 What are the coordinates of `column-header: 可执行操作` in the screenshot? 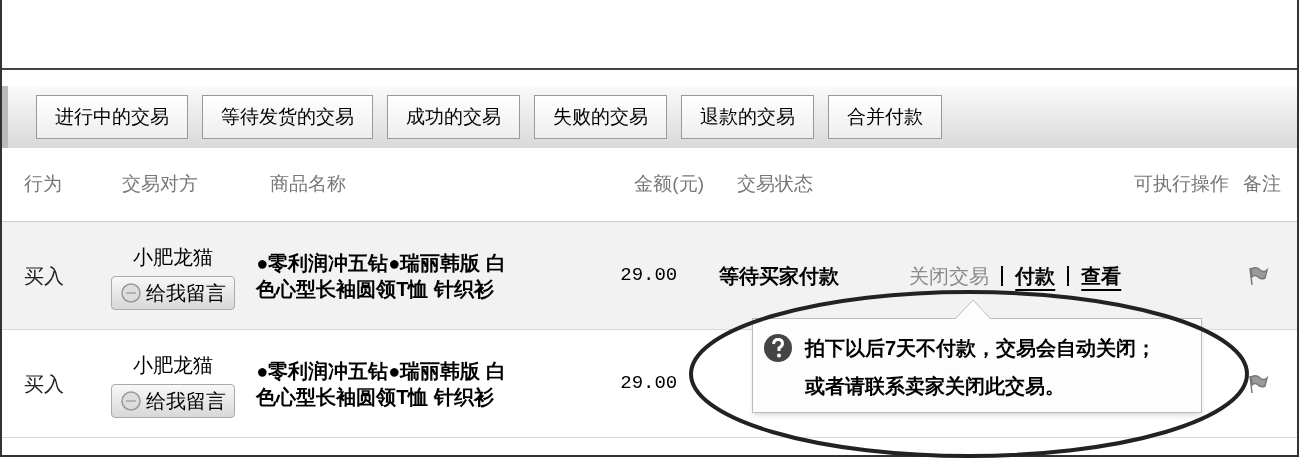 It's located at (1181, 184).